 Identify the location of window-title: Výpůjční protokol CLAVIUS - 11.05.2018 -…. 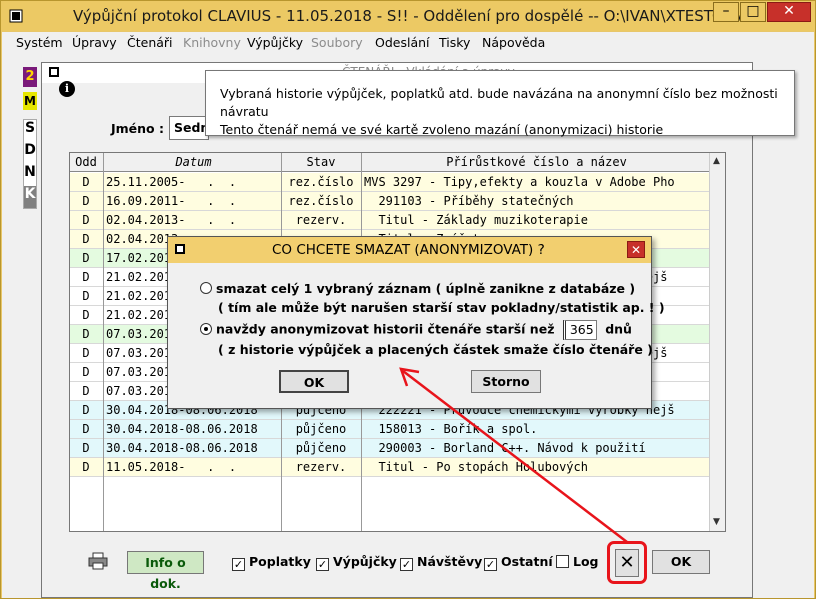
(412, 16).